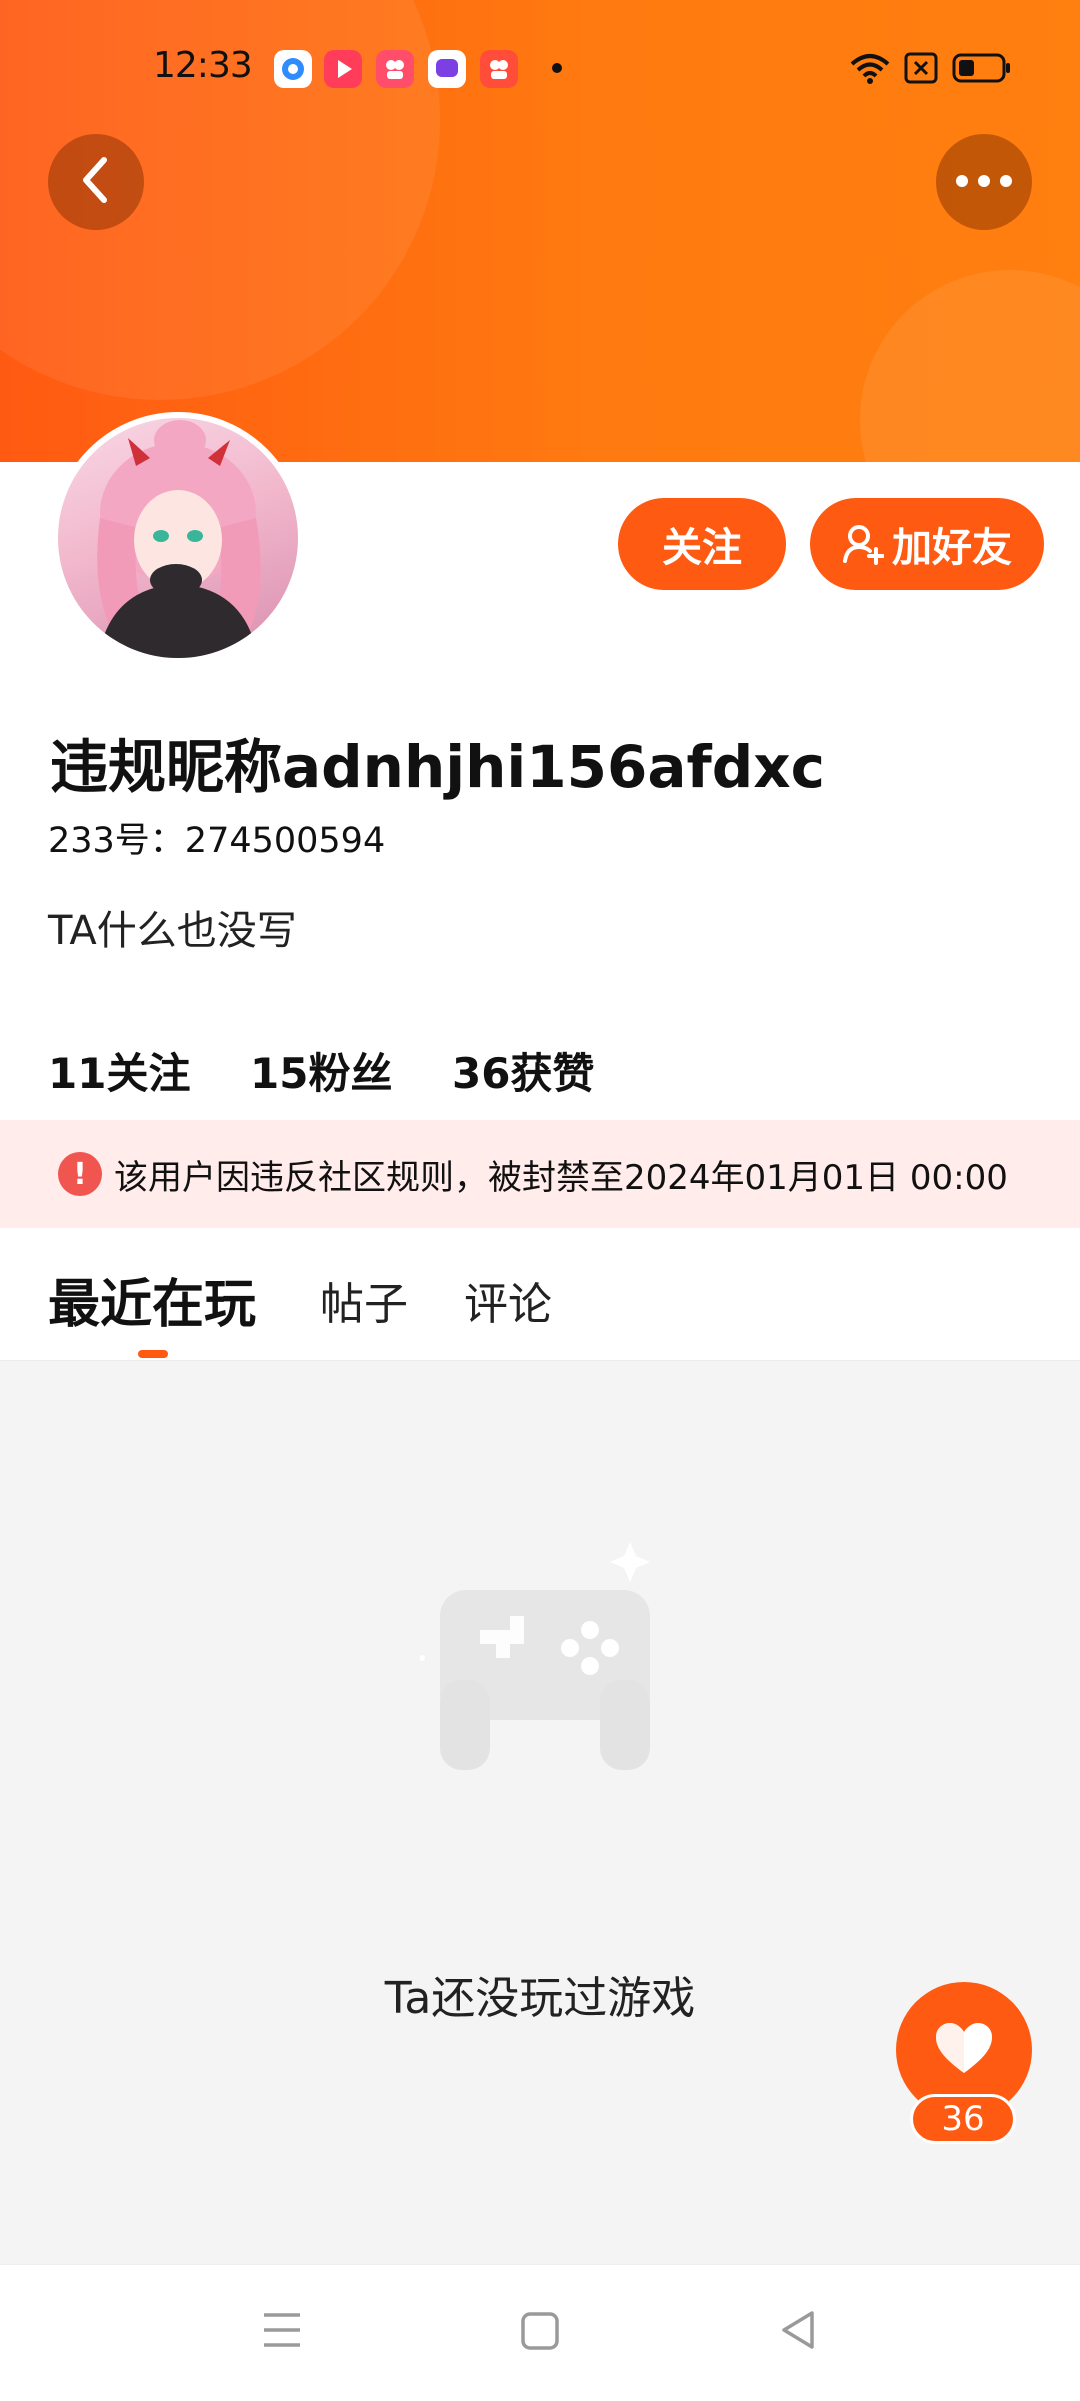 The height and width of the screenshot is (2401, 1080). I want to click on profile-name: 违规昵称adnhjhi156afdxc, so click(438, 767).